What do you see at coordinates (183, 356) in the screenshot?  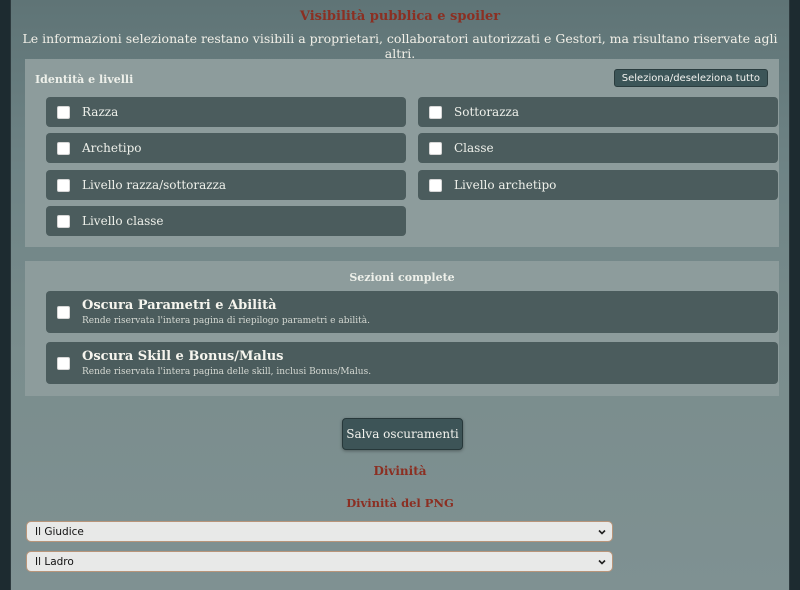 I see `option-title: Oscura Skill e Bonus/Malus` at bounding box center [183, 356].